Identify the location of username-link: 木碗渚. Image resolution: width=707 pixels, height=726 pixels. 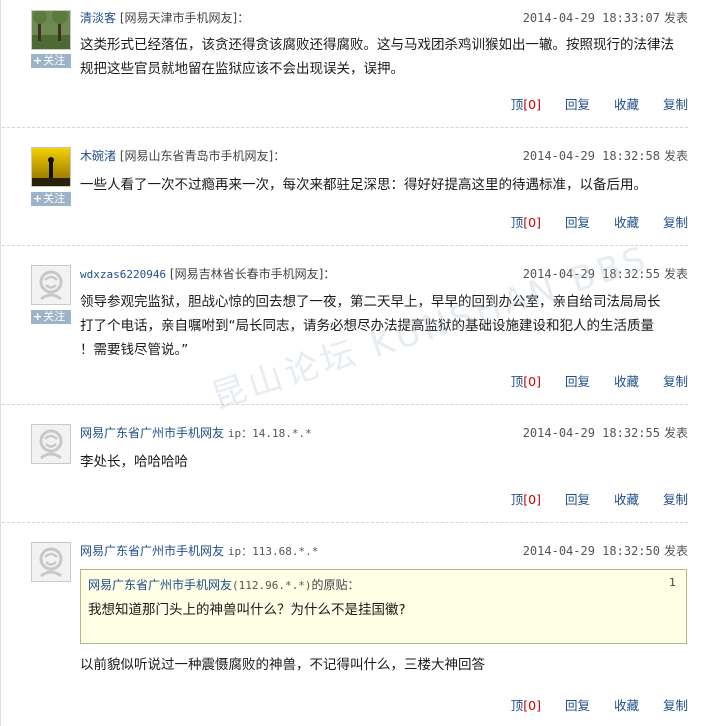
(98, 156).